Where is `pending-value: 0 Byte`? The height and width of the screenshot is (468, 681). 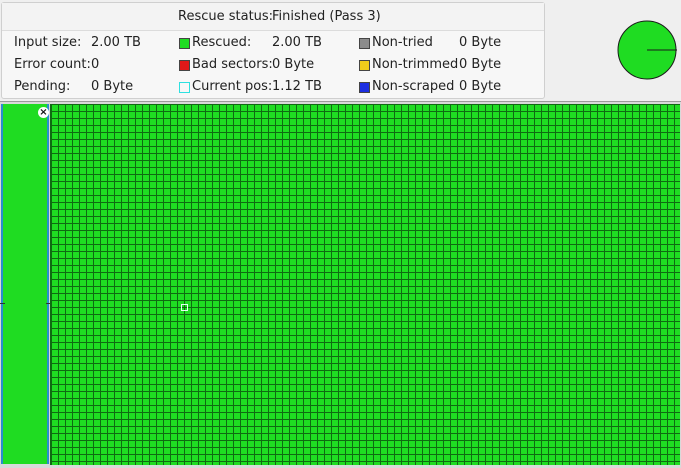
pending-value: 0 Byte is located at coordinates (112, 86).